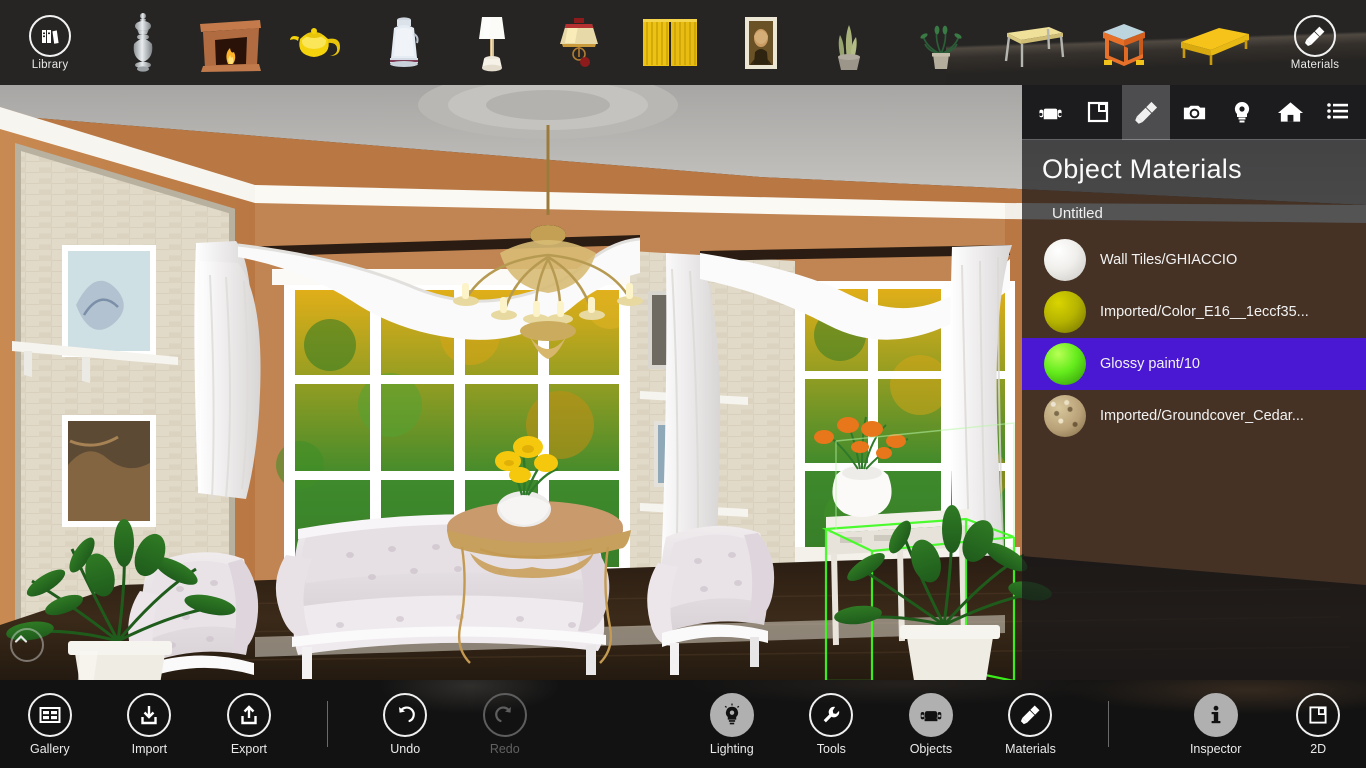  Describe the element at coordinates (850, 43) in the screenshot. I see `object-thumbnail-cactus` at that location.